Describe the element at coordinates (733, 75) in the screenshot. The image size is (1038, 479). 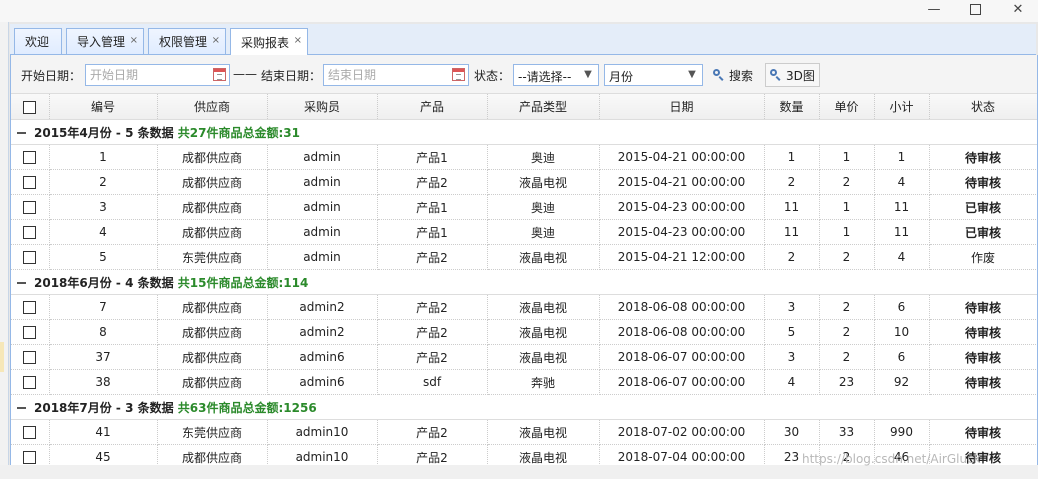
I see `search-button: 搜索` at that location.